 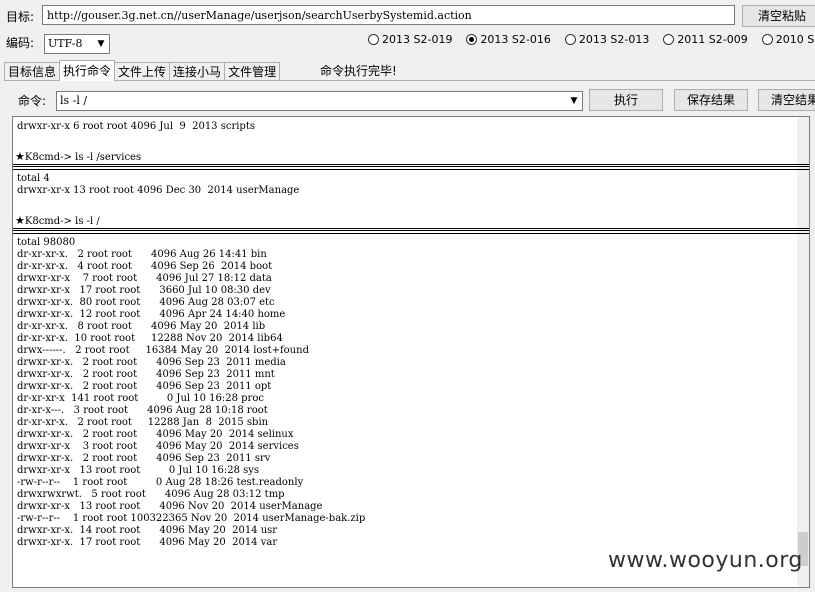 What do you see at coordinates (62, 221) in the screenshot?
I see `command-echo-text: K8cmd-> ls -l /` at bounding box center [62, 221].